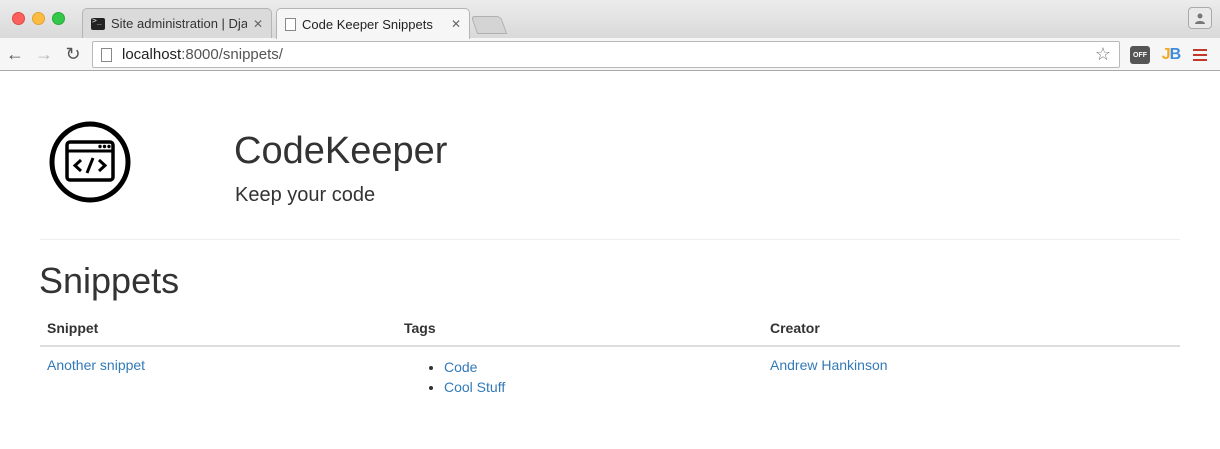  I want to click on forward-button: →, so click(44, 54).